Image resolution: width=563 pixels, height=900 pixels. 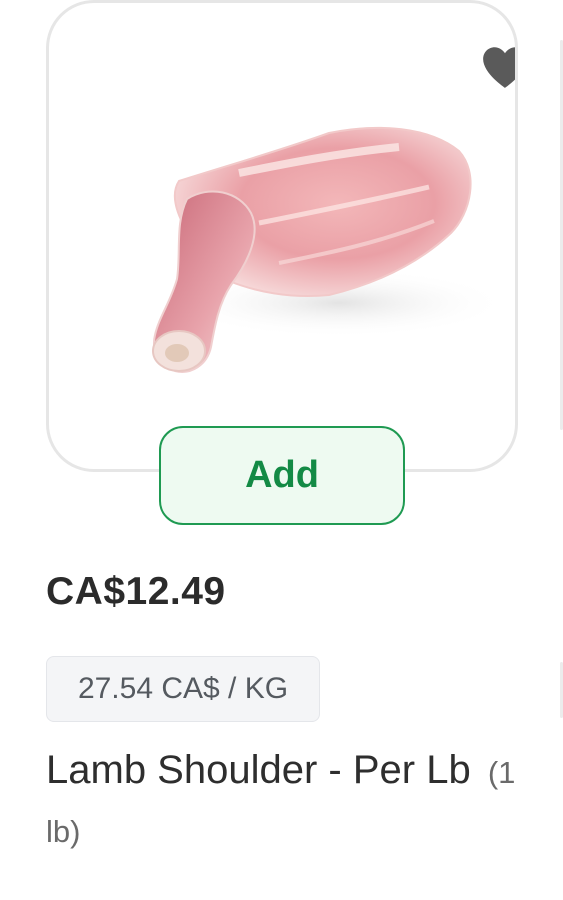 I want to click on heart-icon, so click(x=499, y=67).